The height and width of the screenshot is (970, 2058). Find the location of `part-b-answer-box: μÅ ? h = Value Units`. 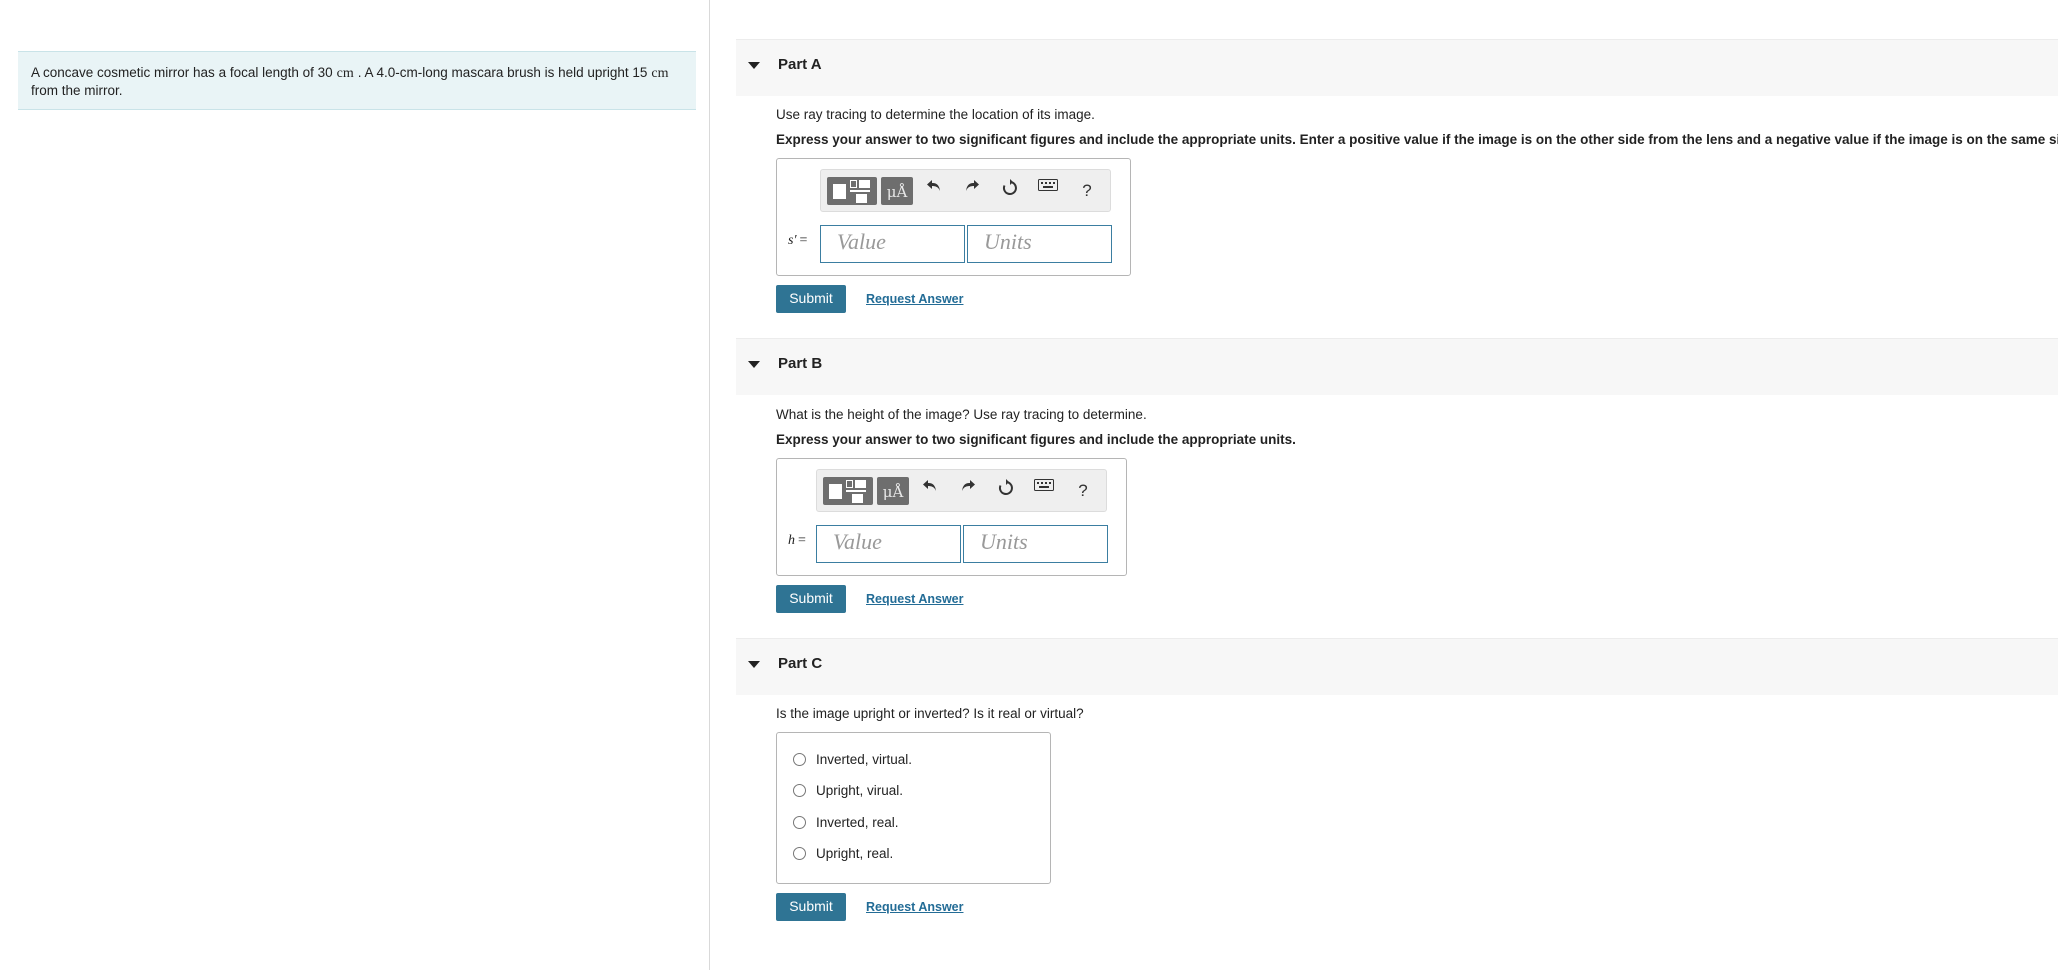

part-b-answer-box: μÅ ? h = Value Units is located at coordinates (951, 517).